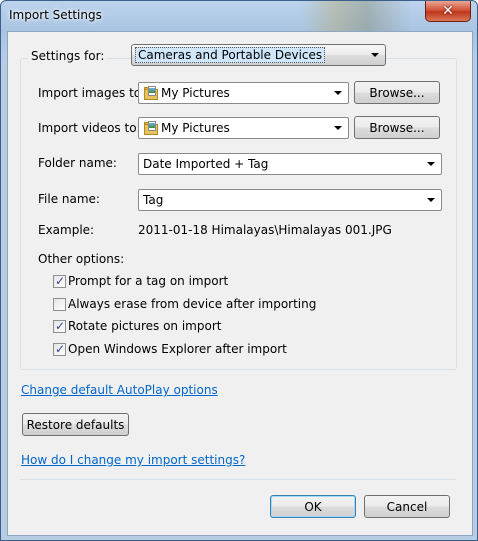  Describe the element at coordinates (81, 259) in the screenshot. I see `other-options-label: Other options:` at that location.